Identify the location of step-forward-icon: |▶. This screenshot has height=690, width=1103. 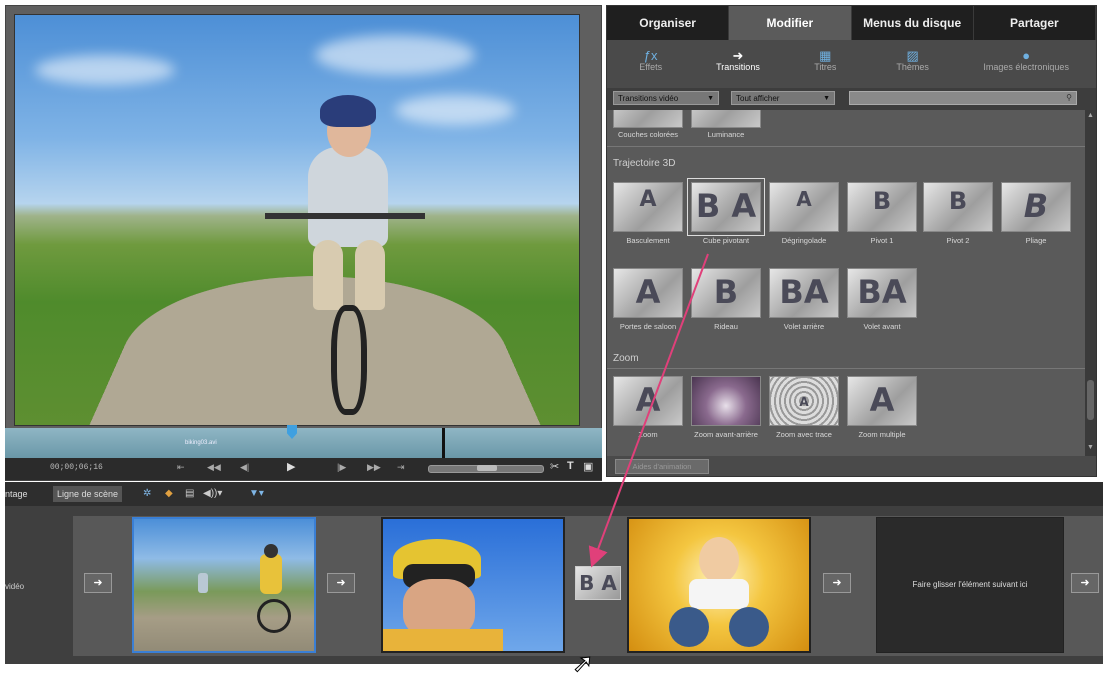
(341, 467).